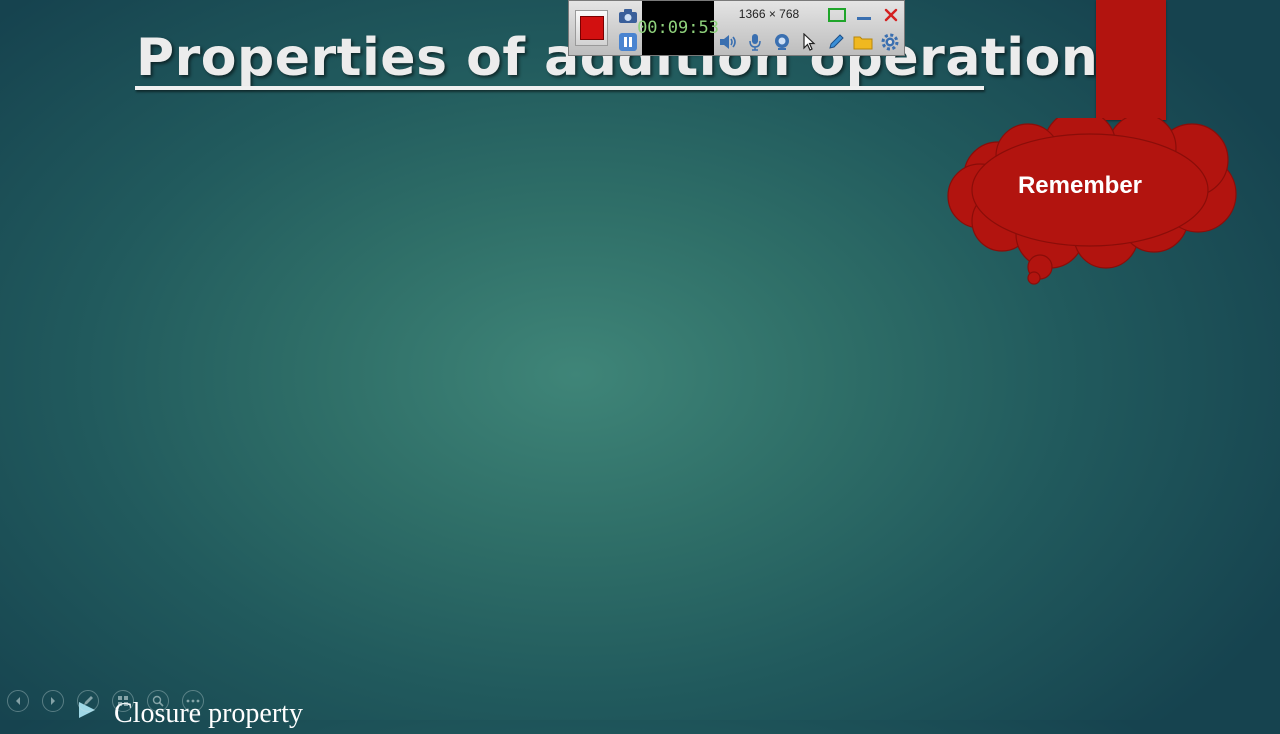  I want to click on draw-button, so click(836, 42).